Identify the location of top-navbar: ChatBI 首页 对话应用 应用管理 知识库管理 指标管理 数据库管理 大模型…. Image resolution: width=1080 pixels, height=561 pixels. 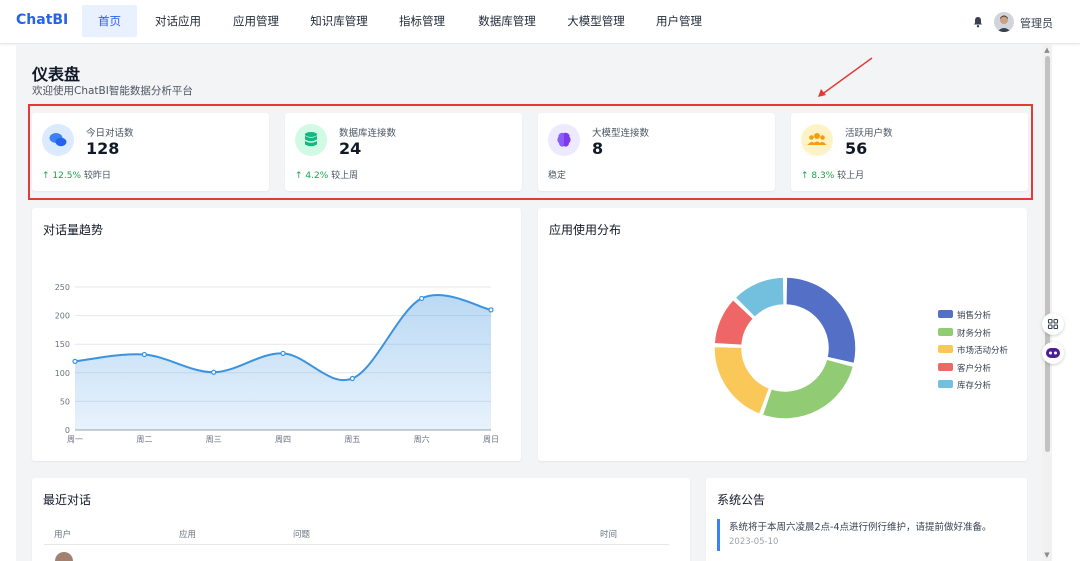
(540, 22).